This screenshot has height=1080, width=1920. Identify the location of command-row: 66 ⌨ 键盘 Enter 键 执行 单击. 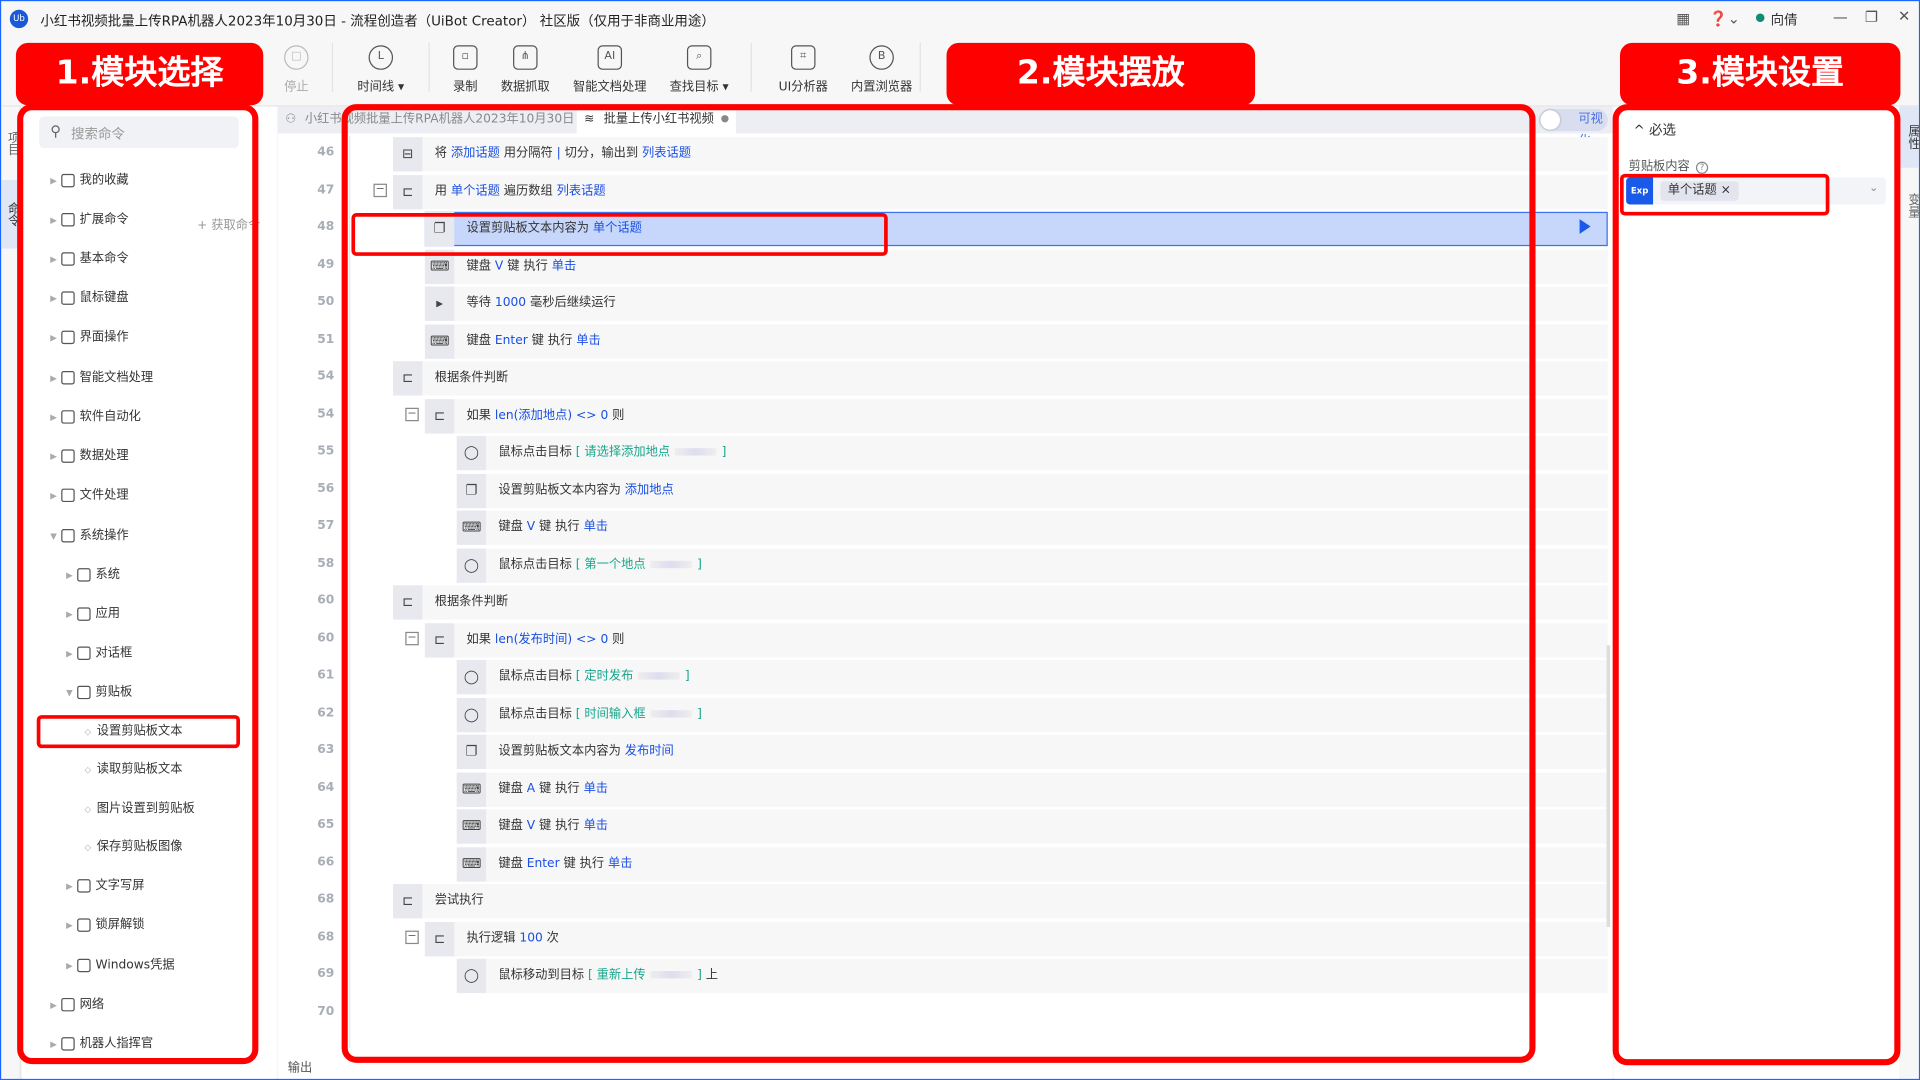
(945, 864).